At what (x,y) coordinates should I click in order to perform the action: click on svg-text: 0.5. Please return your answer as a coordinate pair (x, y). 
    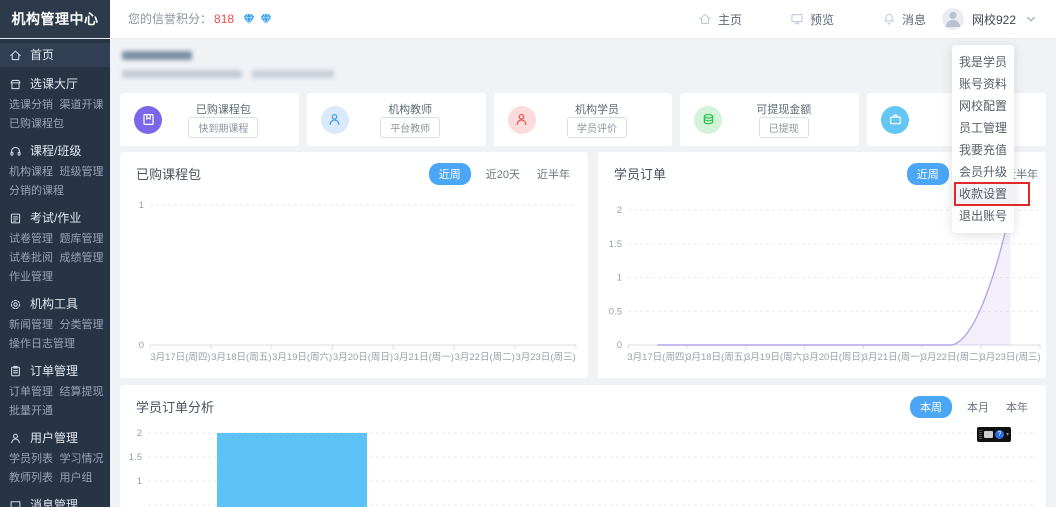
    Looking at the image, I should click on (615, 311).